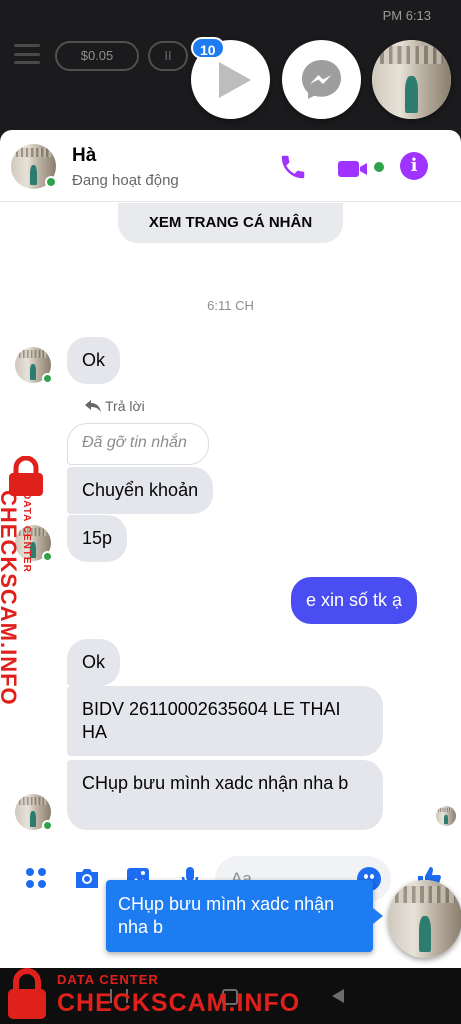 The image size is (461, 1024). I want to click on active-status: Đang hoạt động, so click(125, 180).